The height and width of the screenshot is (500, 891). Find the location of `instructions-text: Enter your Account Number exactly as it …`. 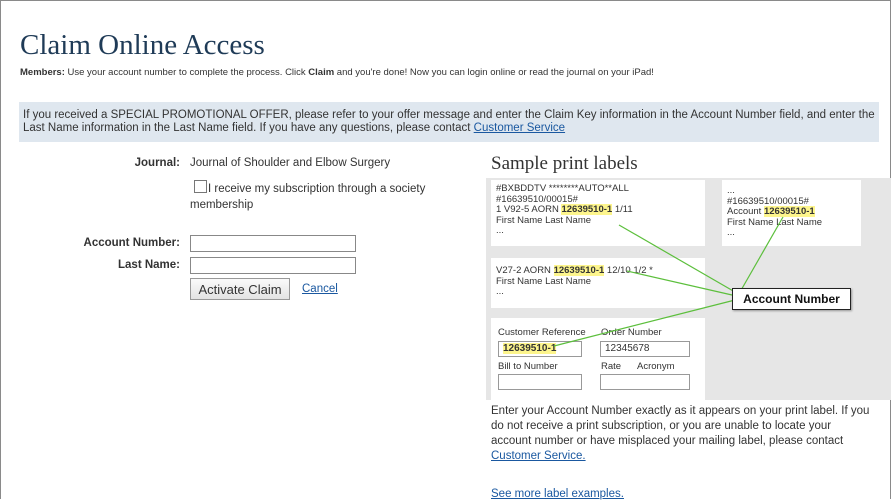

instructions-text: Enter your Account Number exactly as it … is located at coordinates (680, 426).